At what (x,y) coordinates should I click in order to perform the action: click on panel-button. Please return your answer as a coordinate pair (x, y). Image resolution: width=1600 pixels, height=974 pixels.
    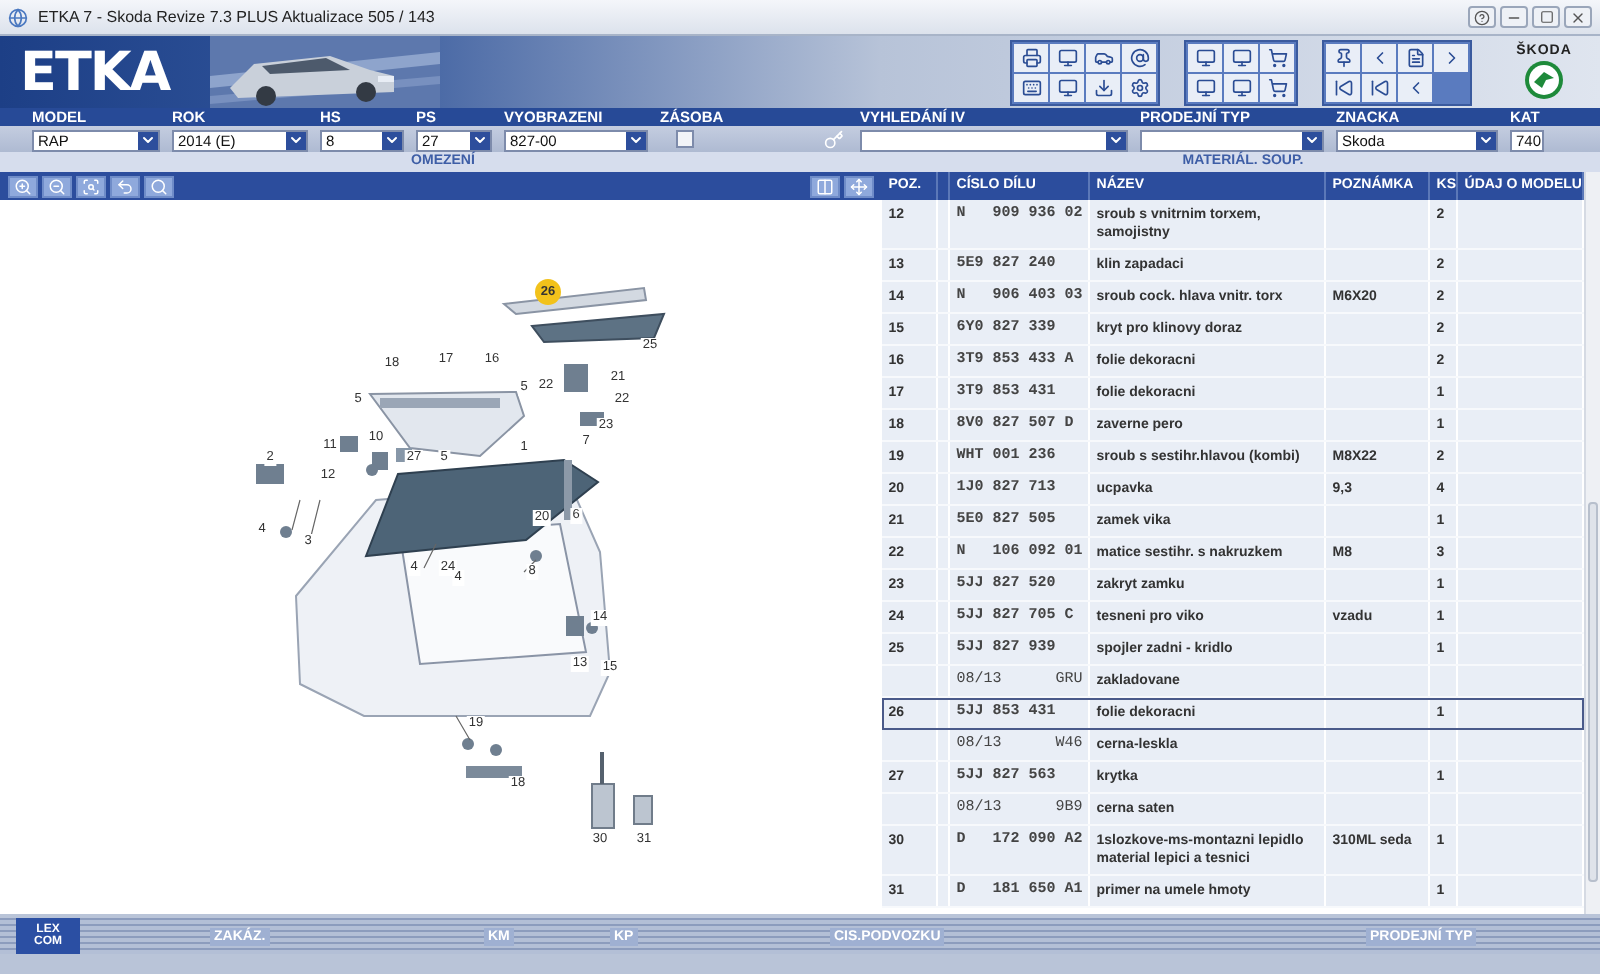
    Looking at the image, I should click on (825, 186).